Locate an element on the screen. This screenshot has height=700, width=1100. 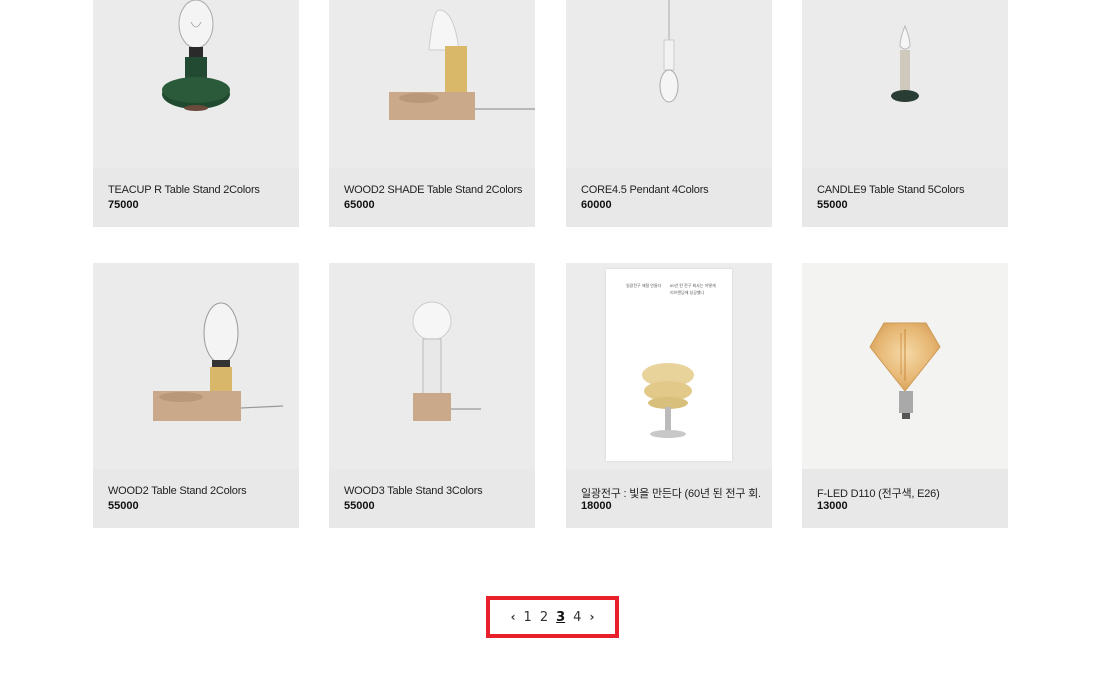
page-link-3-current: 3 is located at coordinates (560, 617).